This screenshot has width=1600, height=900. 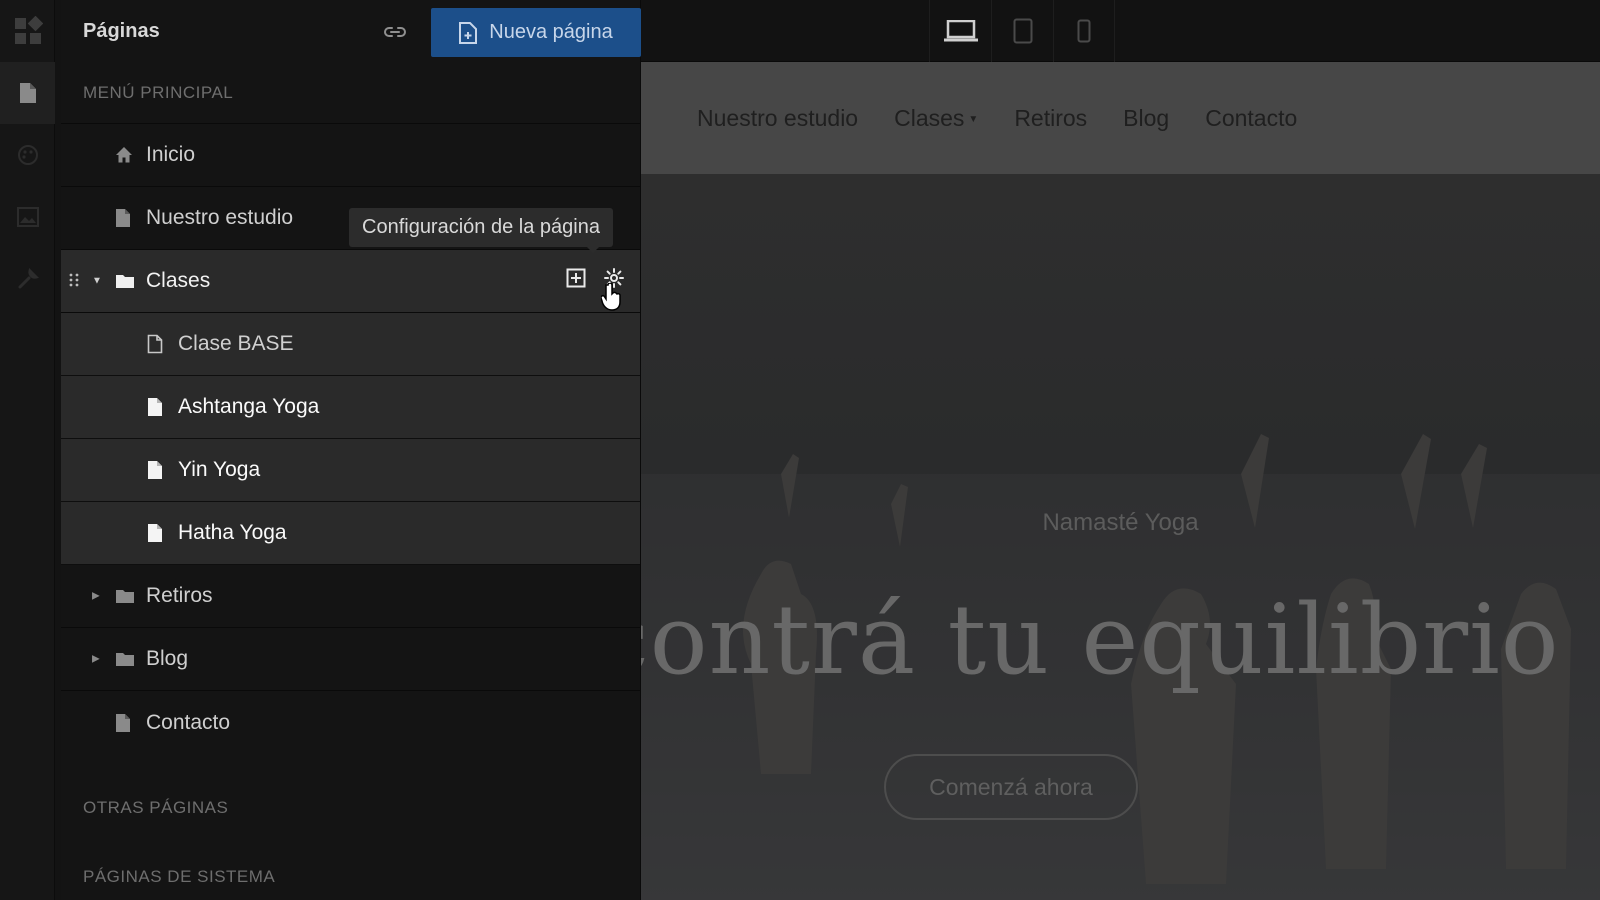 I want to click on settings-button, so click(x=27, y=279).